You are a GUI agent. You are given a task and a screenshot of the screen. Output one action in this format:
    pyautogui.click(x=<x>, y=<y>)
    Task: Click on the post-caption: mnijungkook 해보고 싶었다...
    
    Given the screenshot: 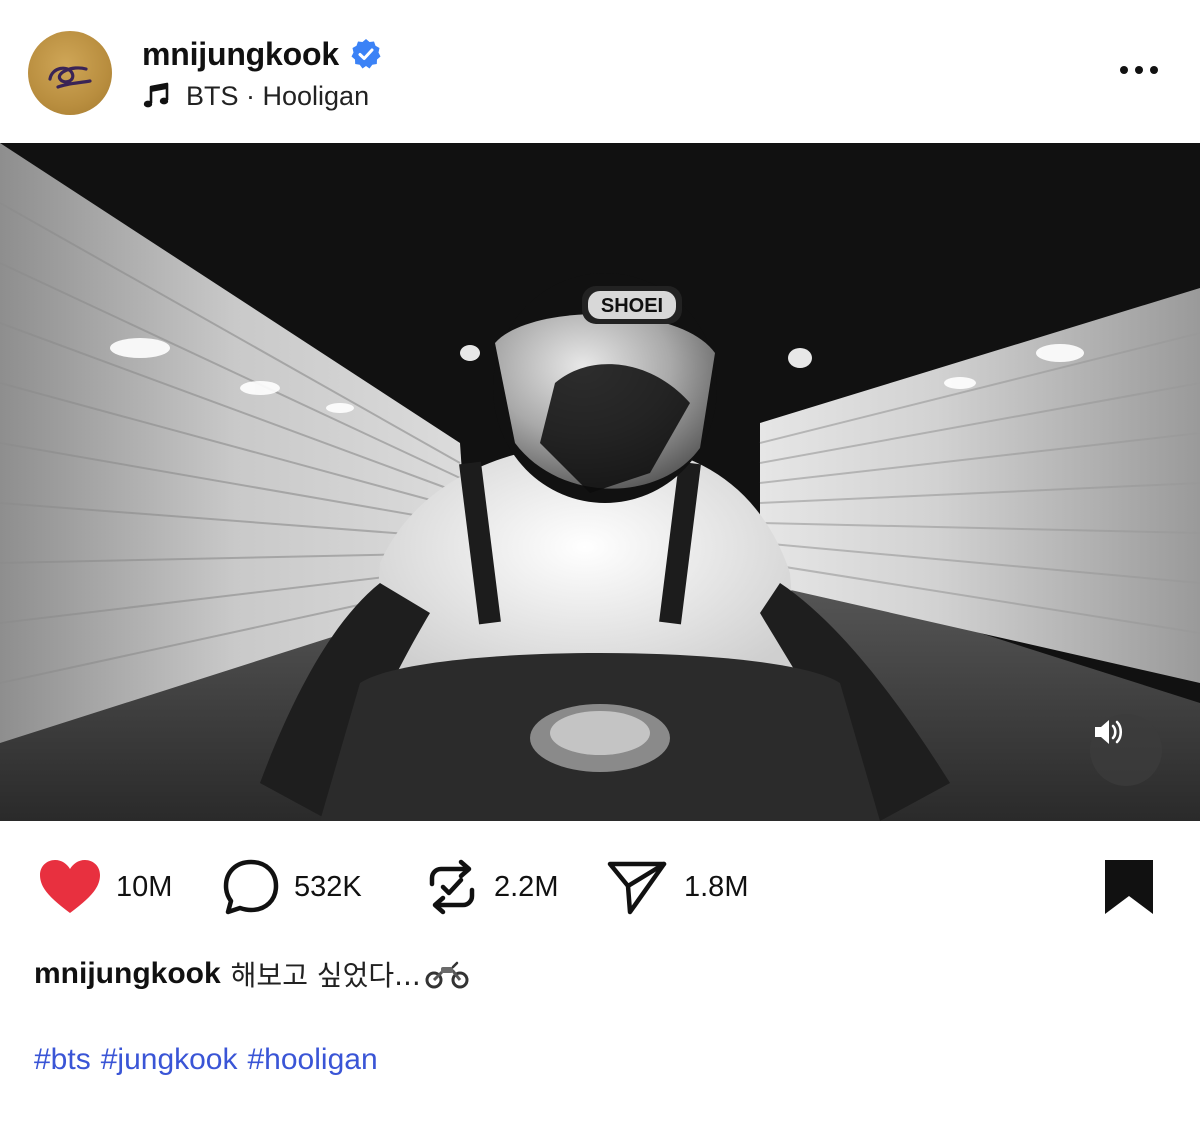 What is the action you would take?
    pyautogui.click(x=251, y=974)
    